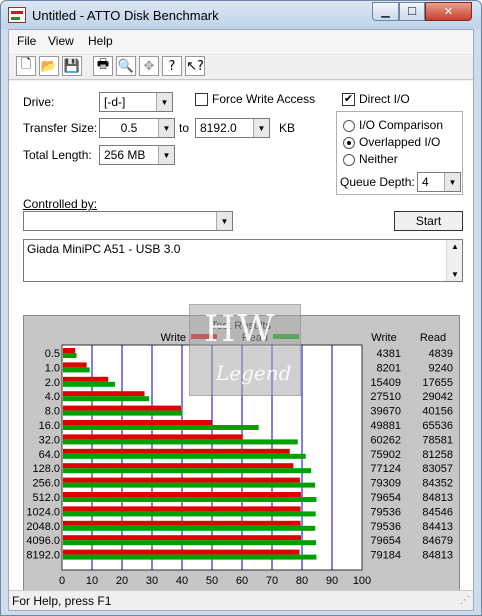 This screenshot has width=482, height=616. Describe the element at coordinates (437, 484) in the screenshot. I see `table-read-value: 84352` at that location.